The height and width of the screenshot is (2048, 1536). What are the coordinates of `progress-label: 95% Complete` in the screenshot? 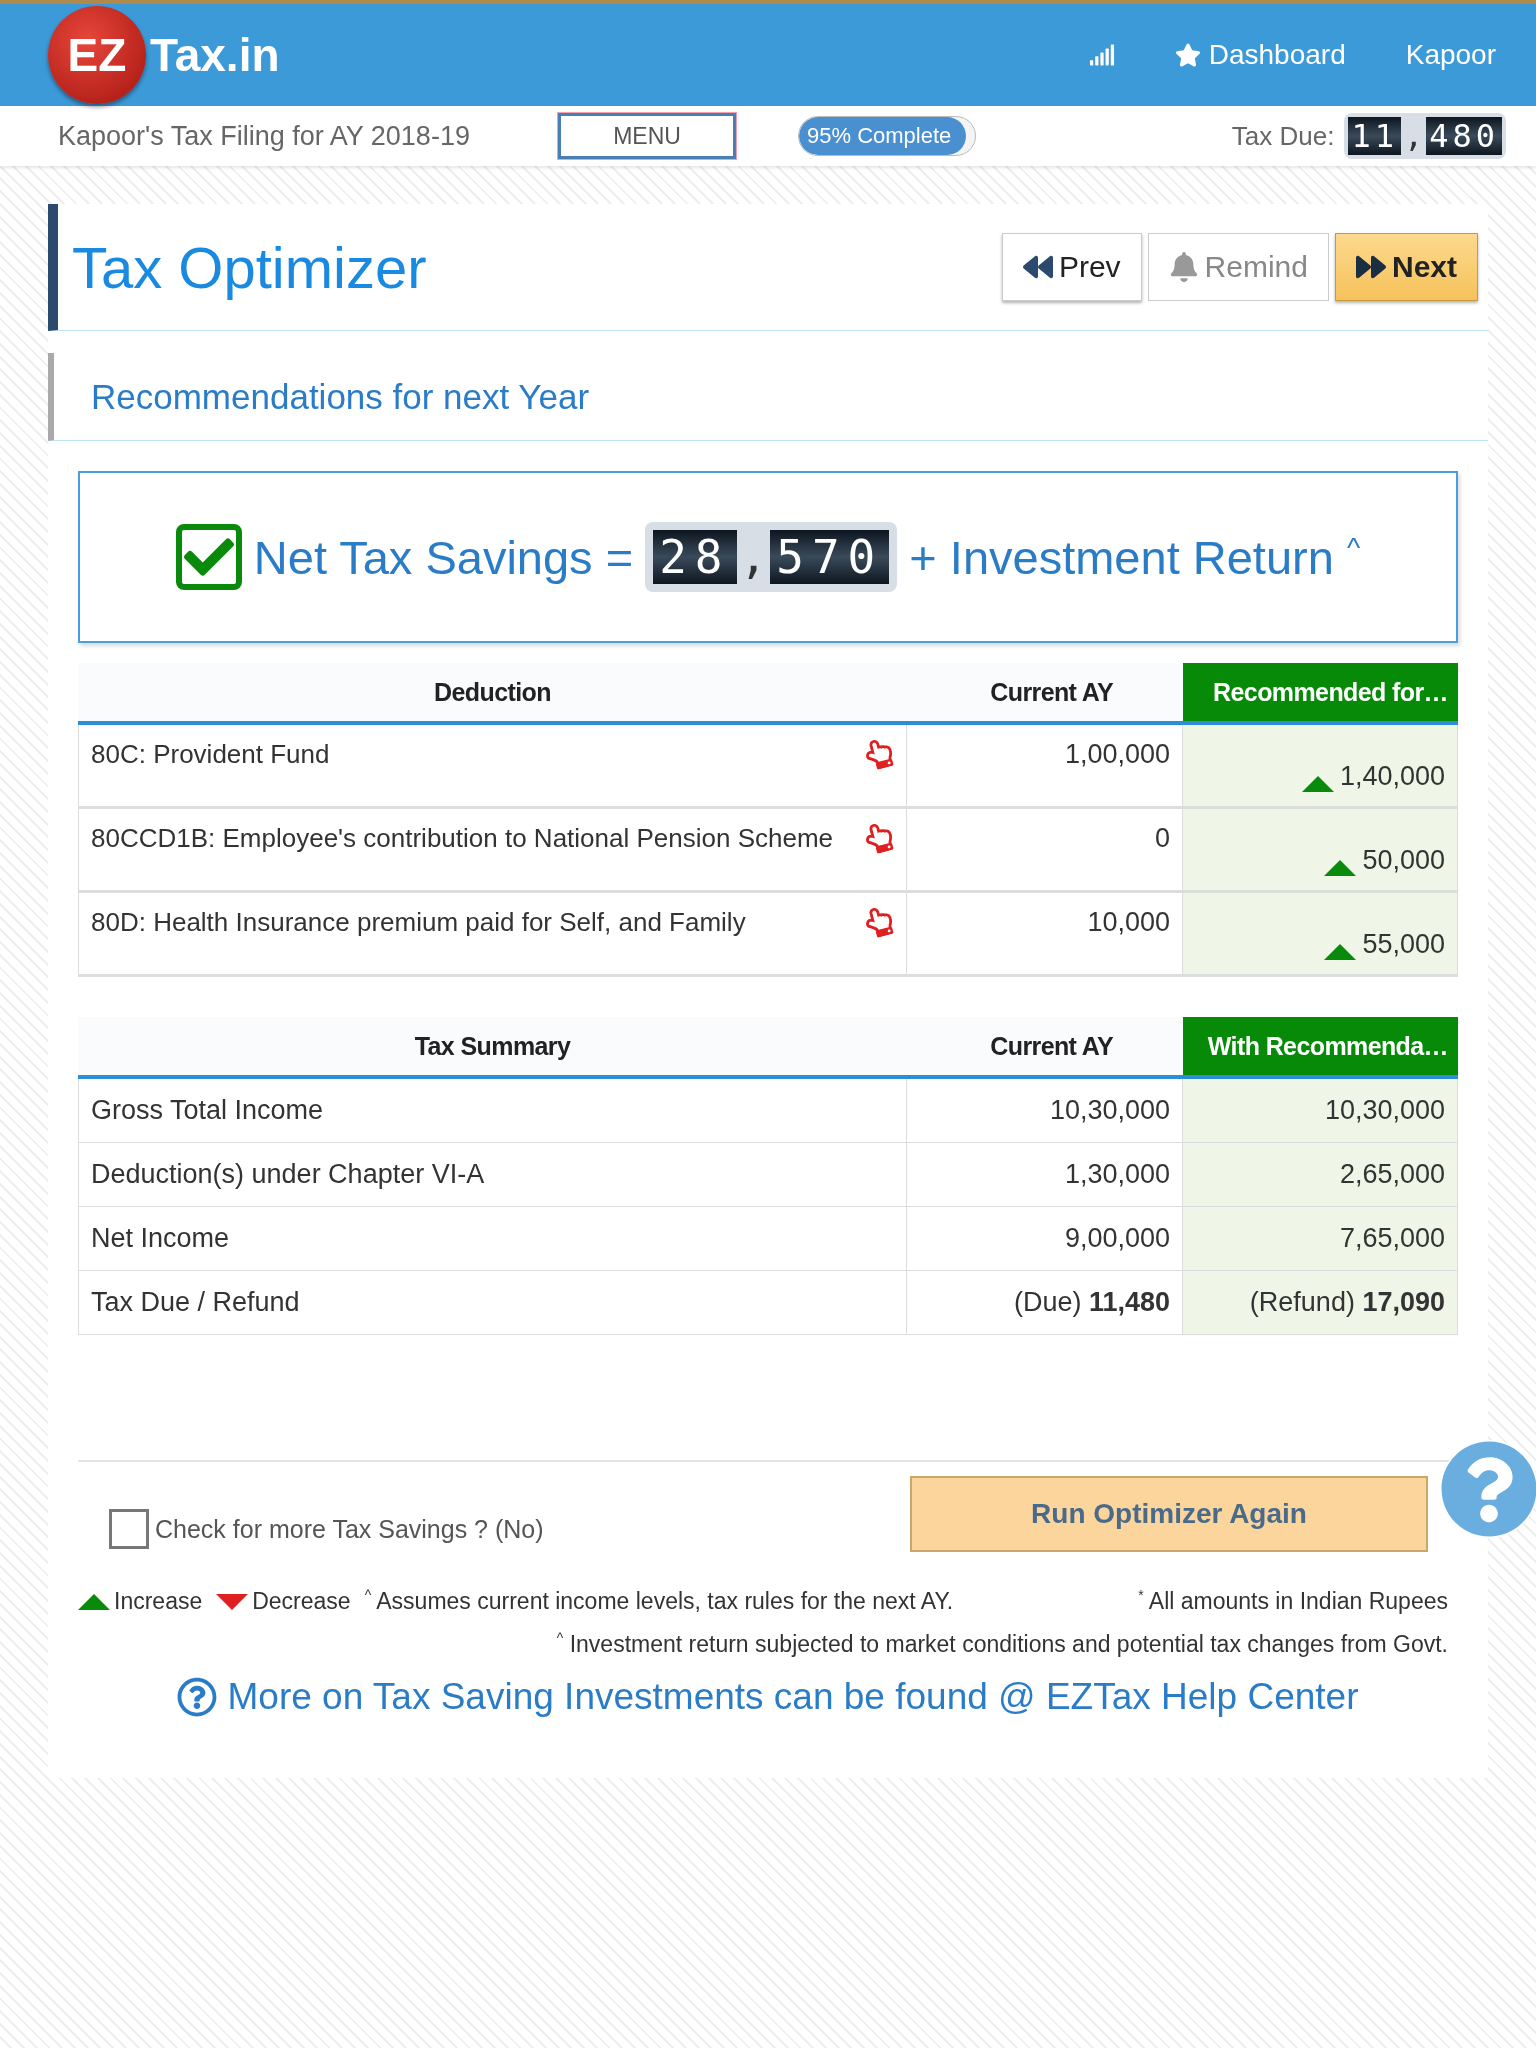 It's located at (879, 135).